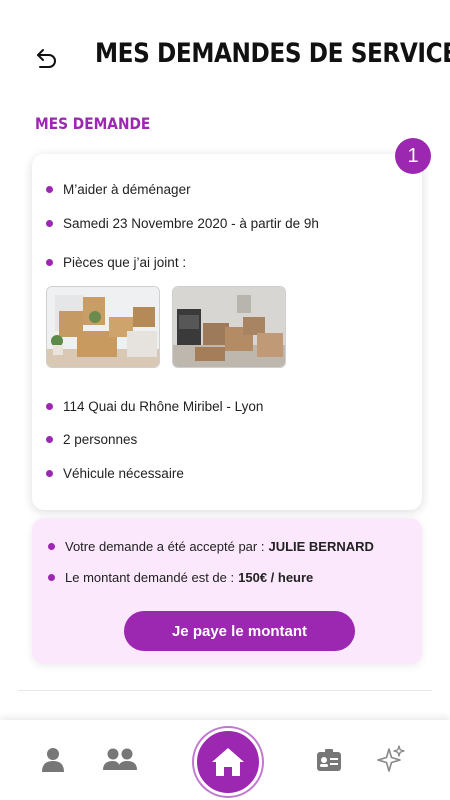 This screenshot has height=800, width=450. Describe the element at coordinates (165, 546) in the screenshot. I see `accepted-text: Votre demande a été accepté par :` at that location.